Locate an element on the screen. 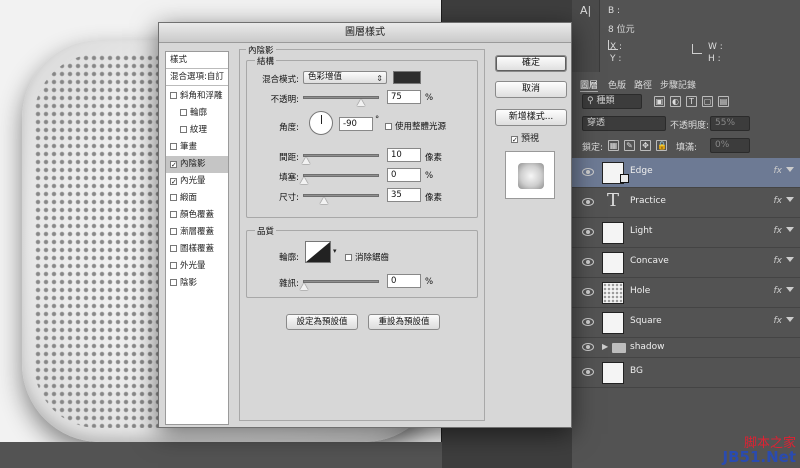 This screenshot has width=800, height=468. reset-default-button: 重設為預設值 is located at coordinates (404, 322).